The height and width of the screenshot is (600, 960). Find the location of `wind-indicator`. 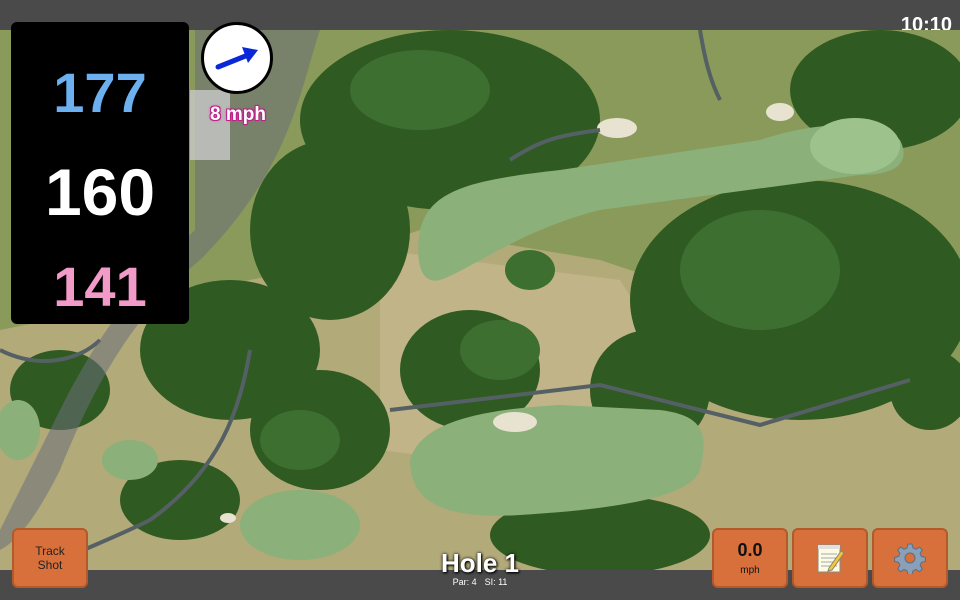

wind-indicator is located at coordinates (237, 58).